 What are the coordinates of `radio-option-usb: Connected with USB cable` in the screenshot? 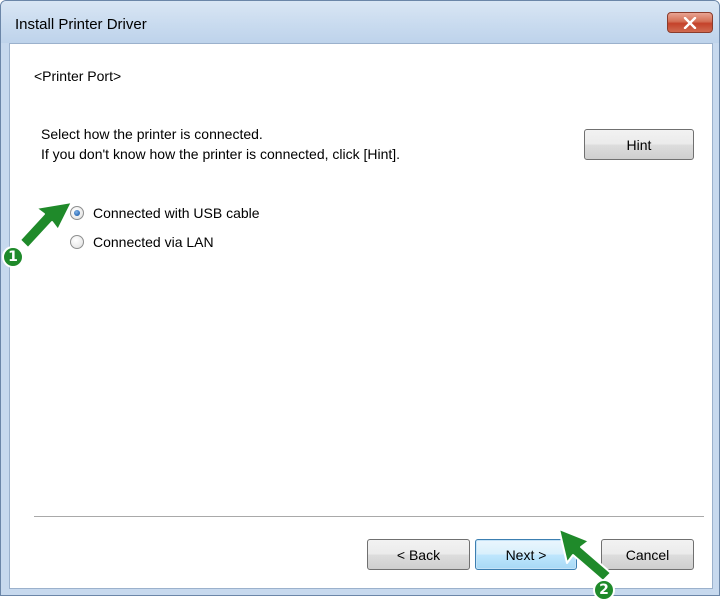 It's located at (165, 213).